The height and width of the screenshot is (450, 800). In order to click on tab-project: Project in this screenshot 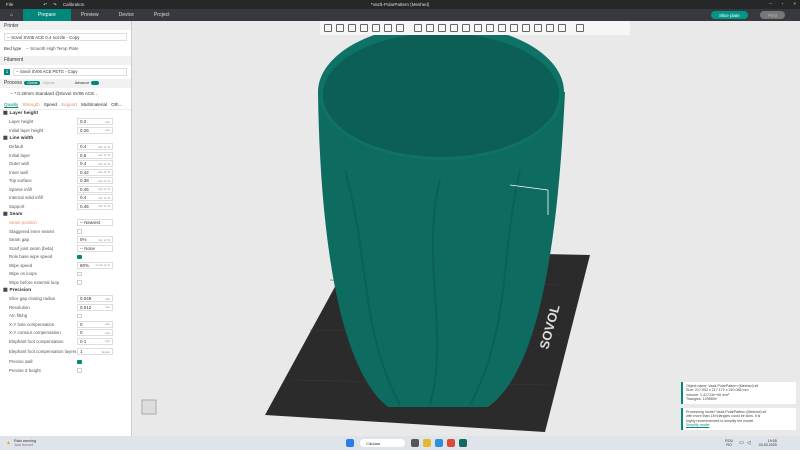, I will do `click(162, 15)`.